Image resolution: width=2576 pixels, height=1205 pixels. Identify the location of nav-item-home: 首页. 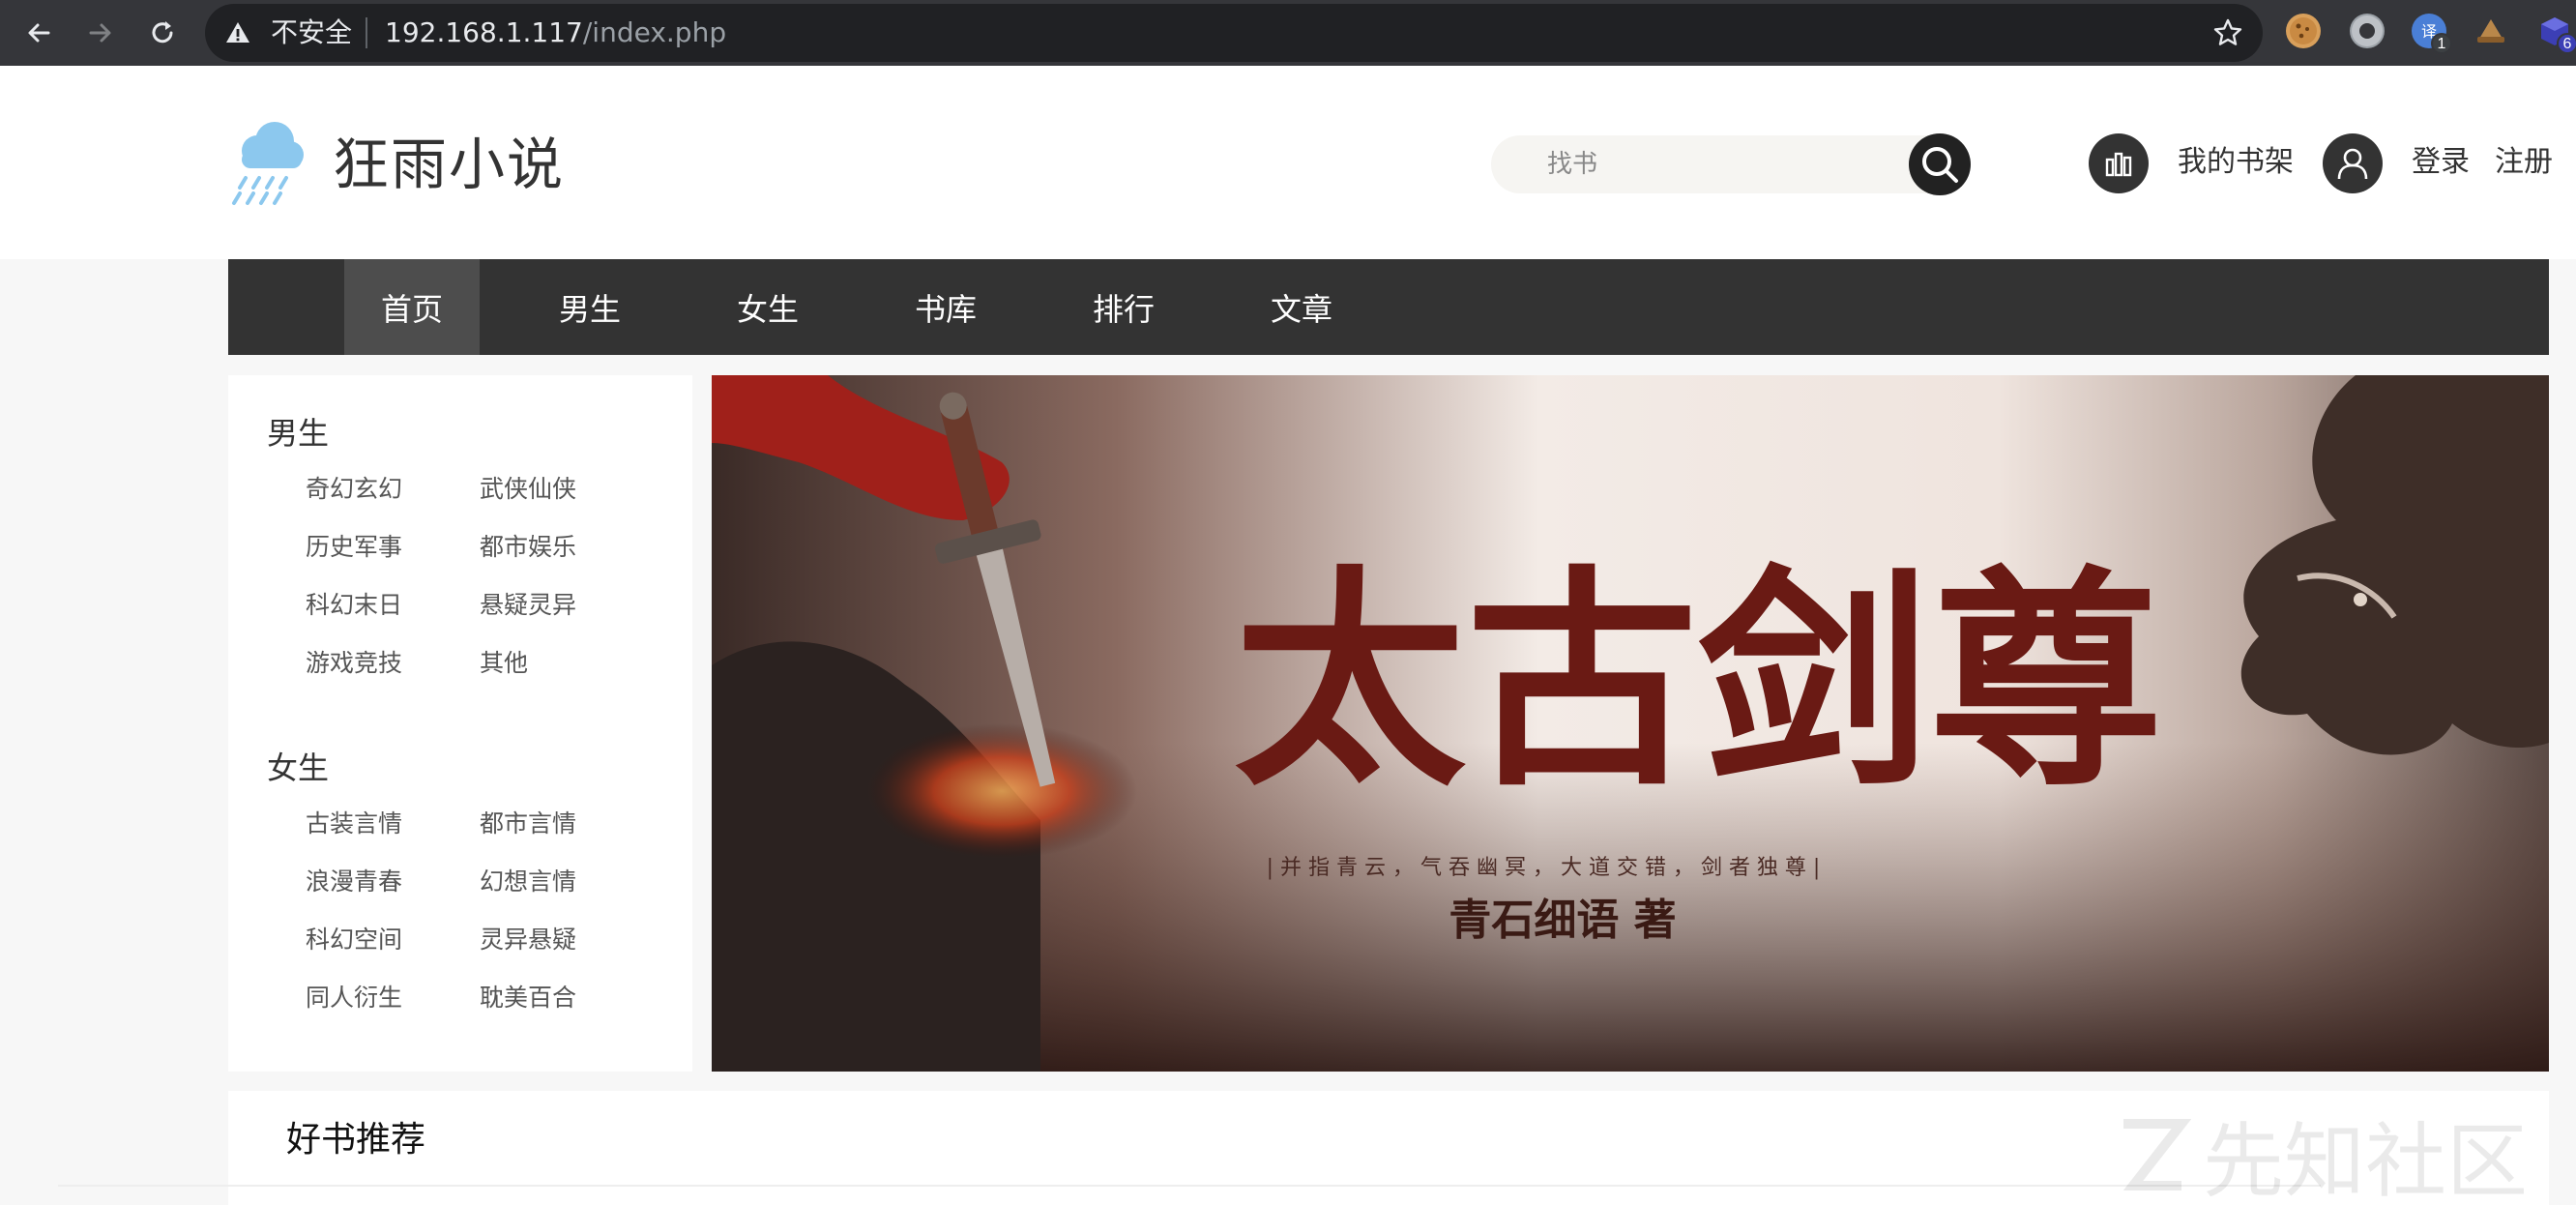
(412, 307).